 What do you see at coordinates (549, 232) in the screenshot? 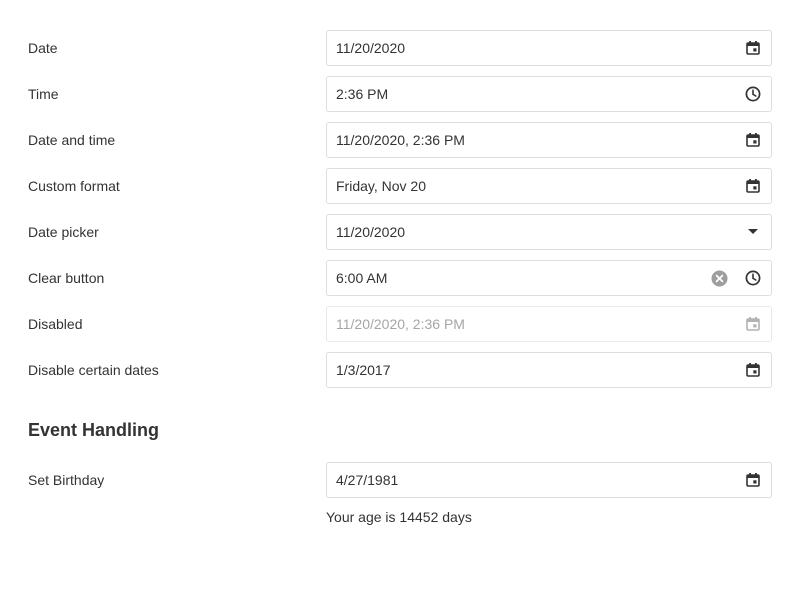
I see `date-picker-input: 11/20/2020` at bounding box center [549, 232].